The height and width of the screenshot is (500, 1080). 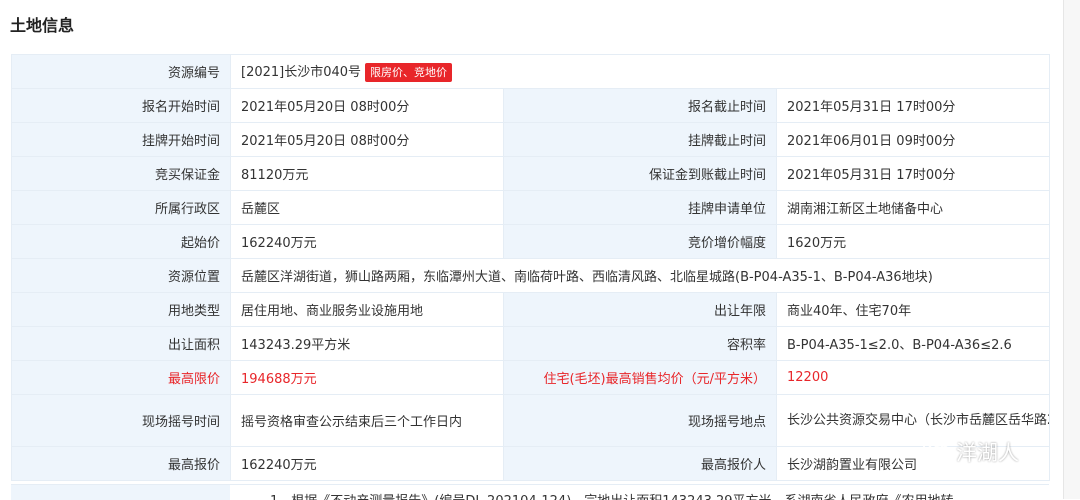 What do you see at coordinates (121, 275) in the screenshot?
I see `location-label: 资源位置` at bounding box center [121, 275].